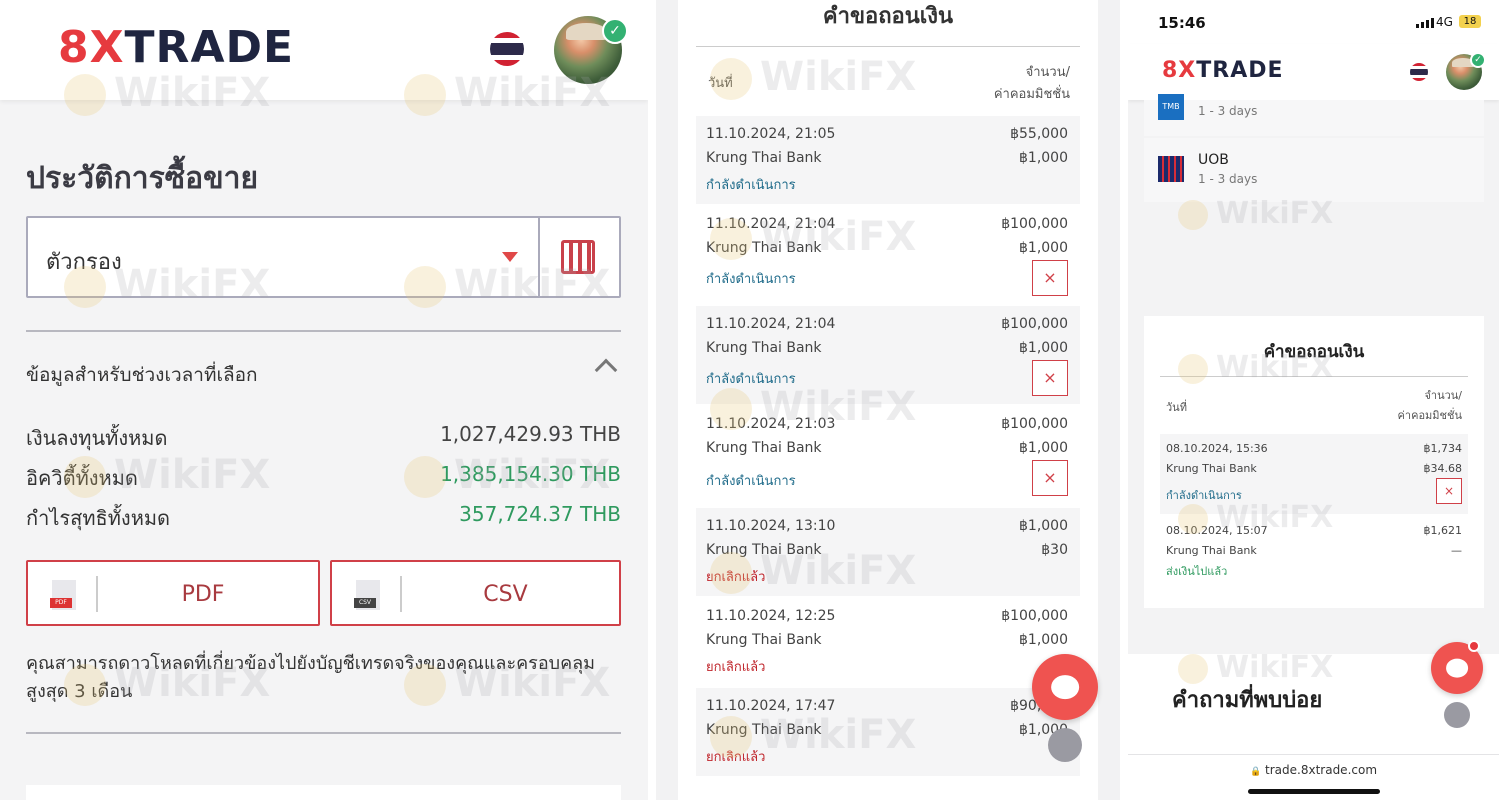 Image resolution: width=1499 pixels, height=800 pixels. I want to click on battery-icon: 18, so click(1470, 21).